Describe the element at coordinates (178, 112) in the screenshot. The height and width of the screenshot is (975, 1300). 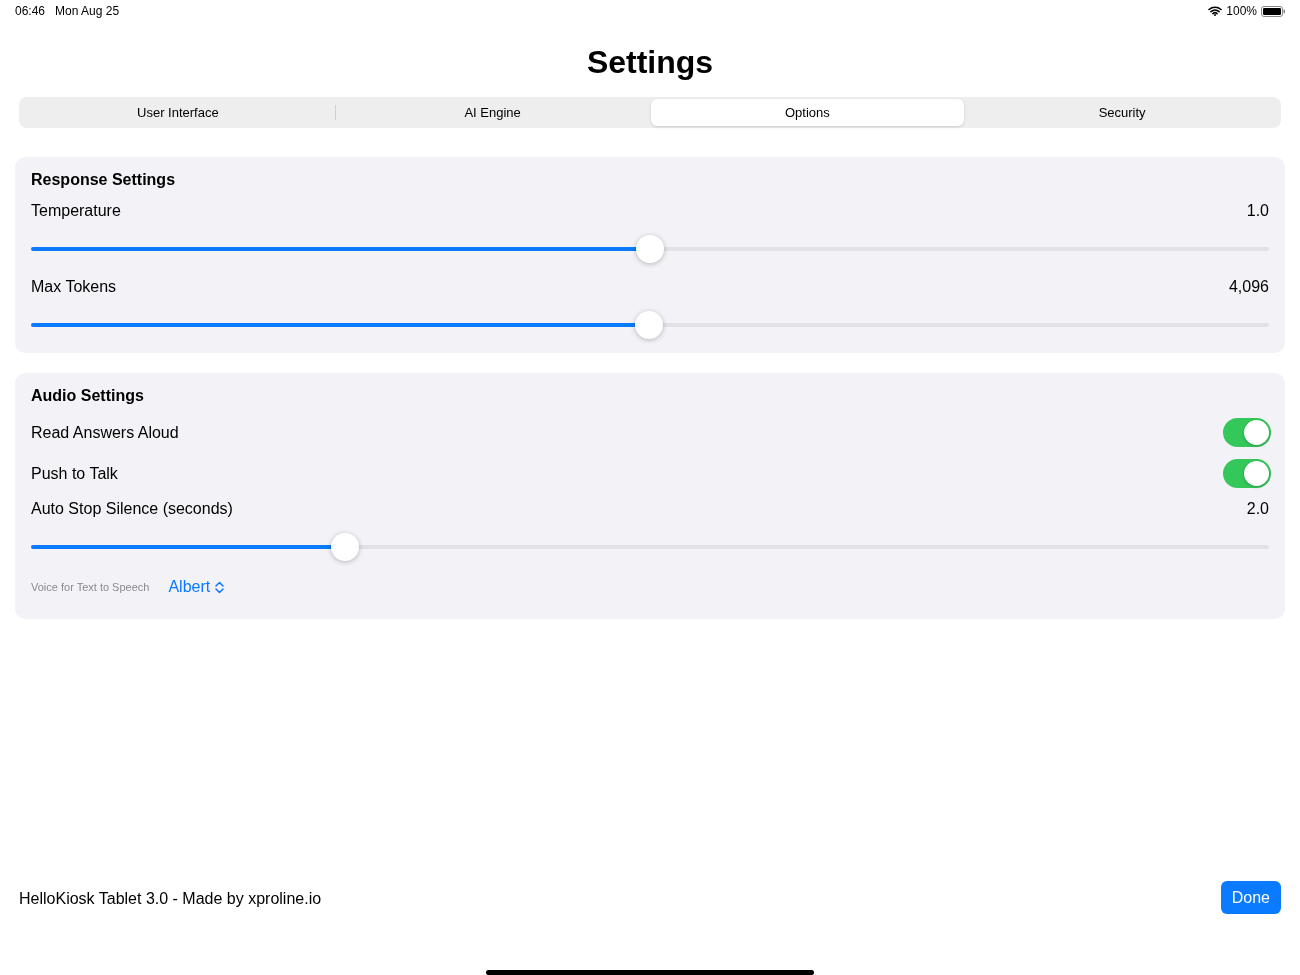
I see `segment-tab: User Interface` at that location.